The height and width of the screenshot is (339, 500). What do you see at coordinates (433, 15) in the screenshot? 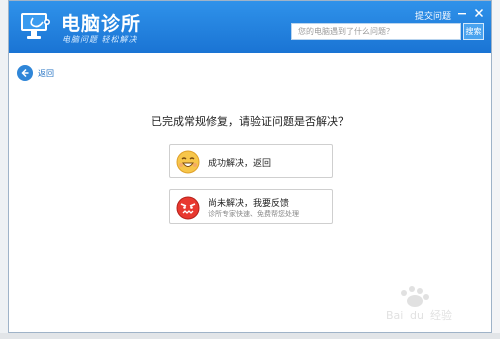
I see `feedback-link: 提交问题` at bounding box center [433, 15].